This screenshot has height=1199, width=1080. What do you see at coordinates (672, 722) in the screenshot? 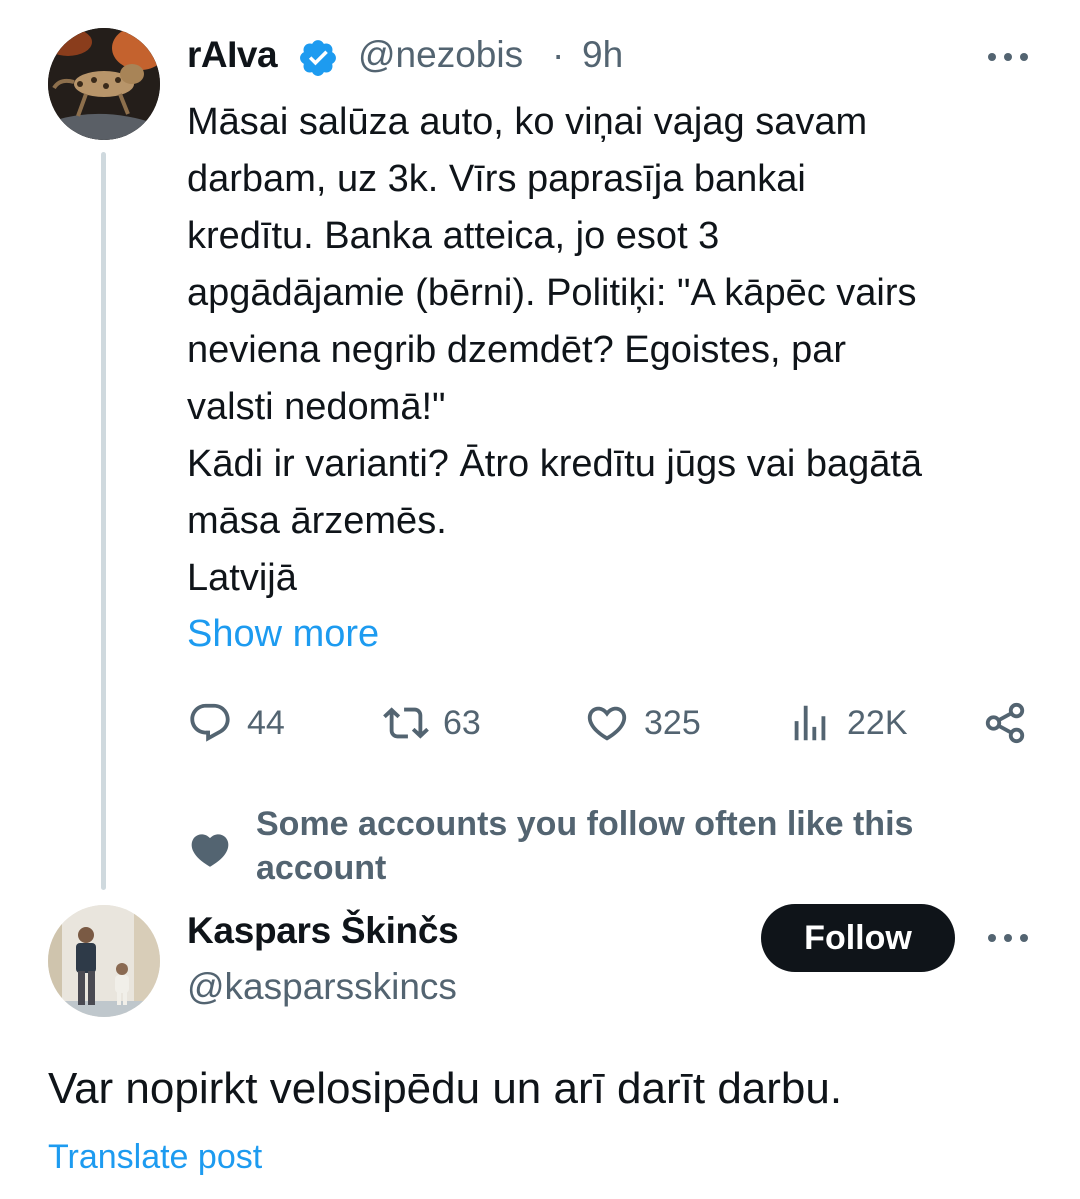
I see `like-count: 325` at bounding box center [672, 722].